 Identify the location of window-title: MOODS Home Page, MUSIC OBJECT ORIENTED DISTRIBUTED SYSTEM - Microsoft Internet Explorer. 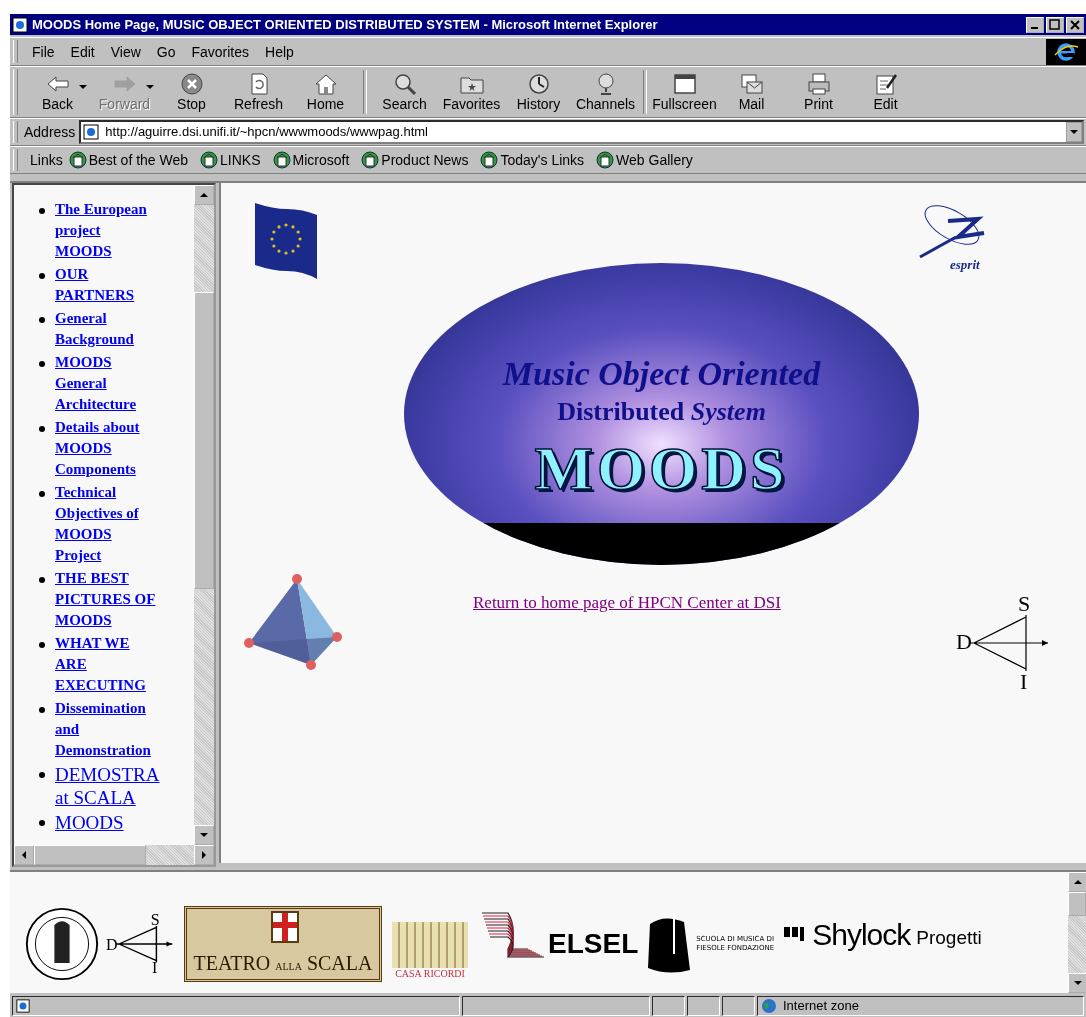
(345, 25).